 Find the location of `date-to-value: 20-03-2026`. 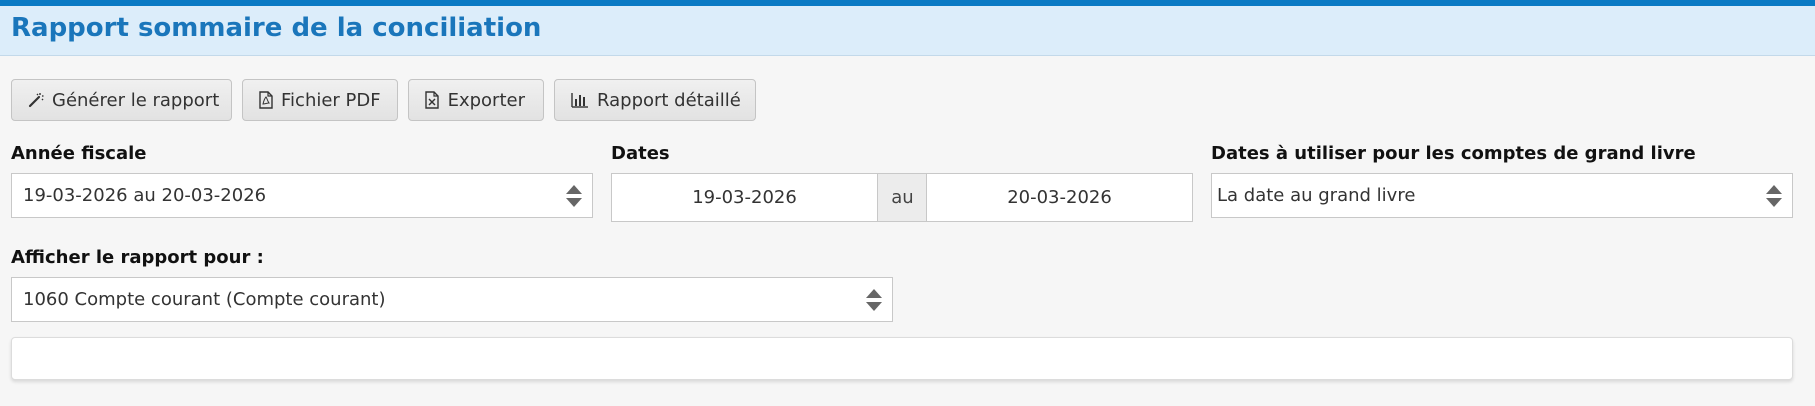

date-to-value: 20-03-2026 is located at coordinates (1059, 197).